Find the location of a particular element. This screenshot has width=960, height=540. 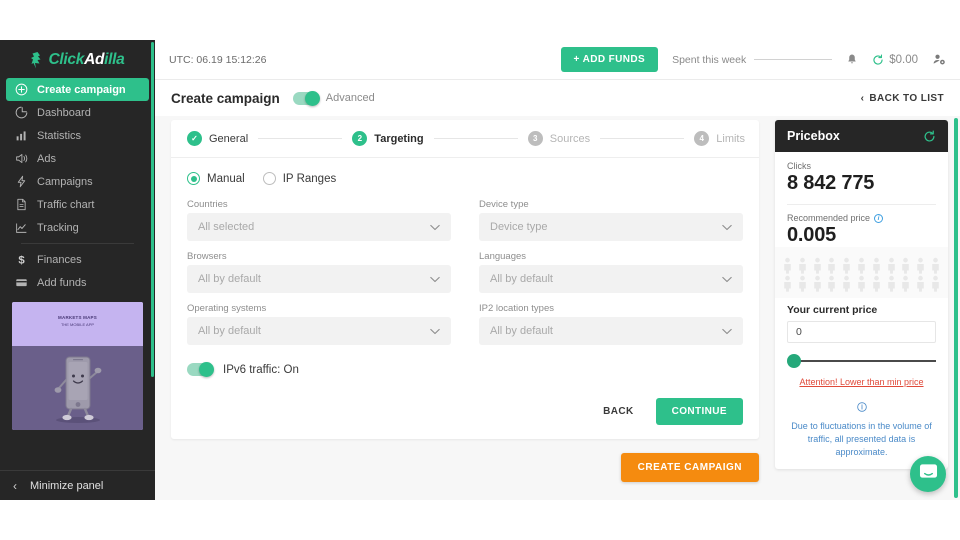

ipv6-toggle is located at coordinates (200, 369).